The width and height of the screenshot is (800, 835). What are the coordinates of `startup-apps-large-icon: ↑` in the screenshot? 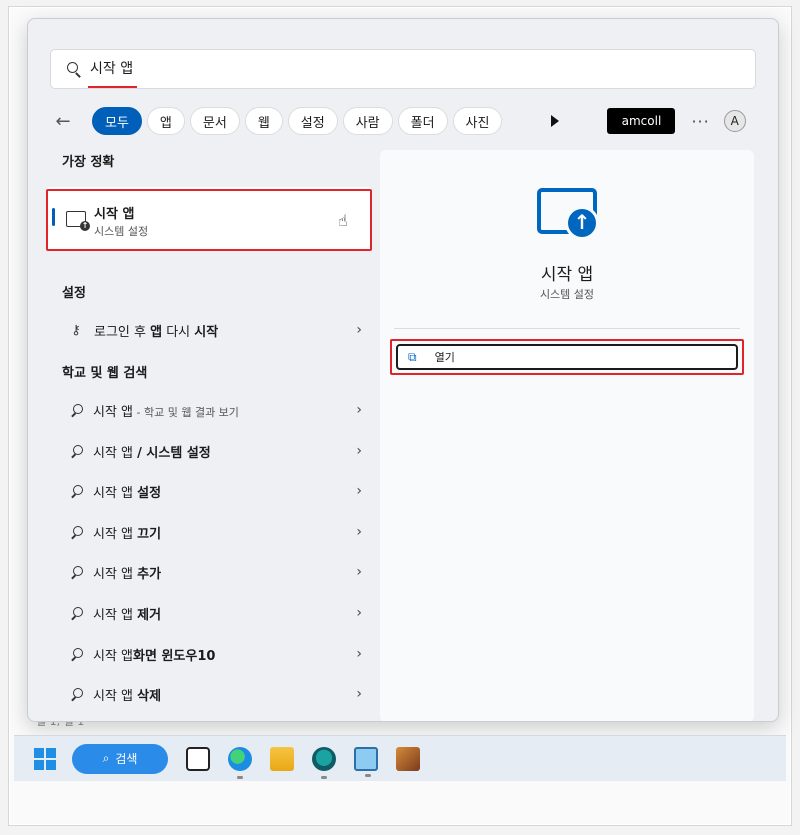 It's located at (568, 214).